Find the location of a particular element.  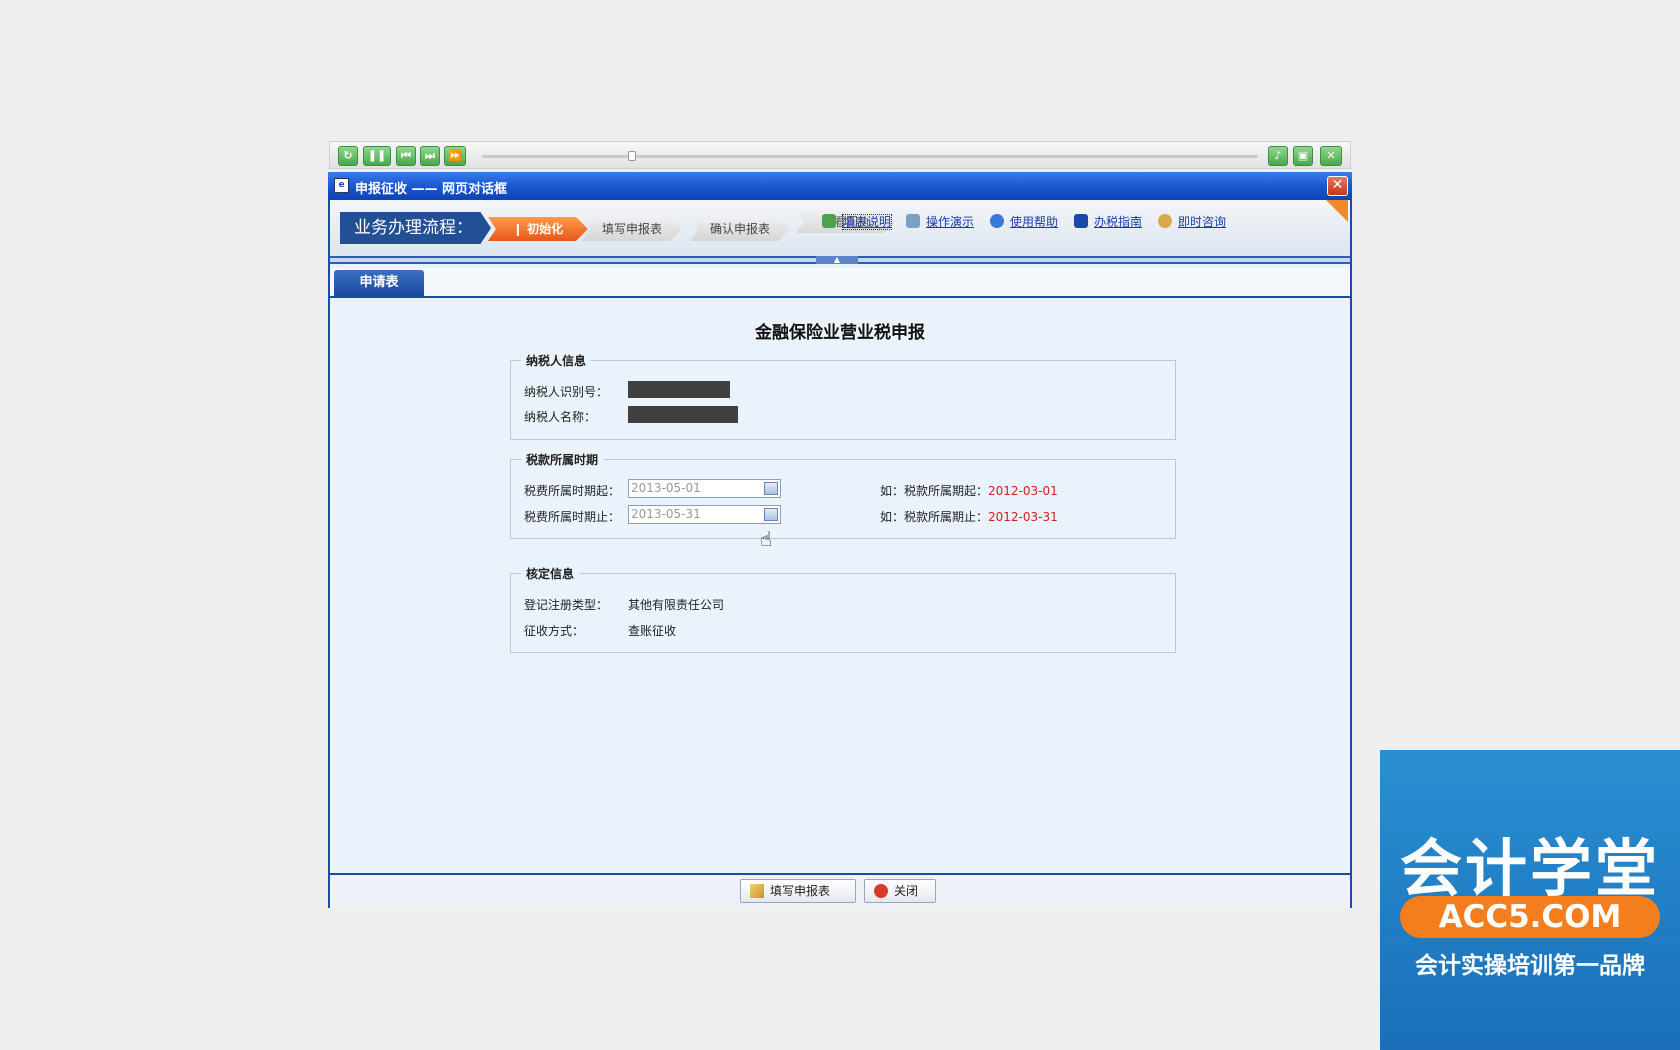

hint-text: 如：税款所属期止： is located at coordinates (934, 517).